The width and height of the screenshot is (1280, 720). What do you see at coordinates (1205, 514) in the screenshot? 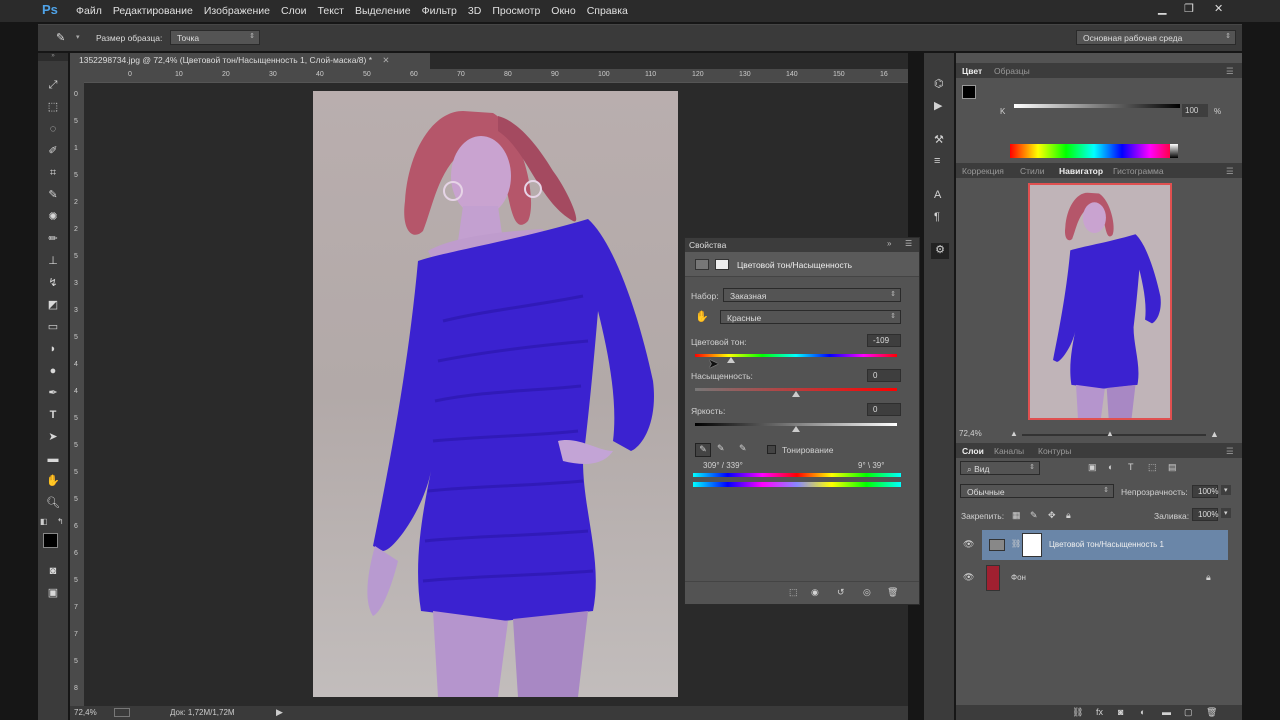
I see `fill-value: 100%` at bounding box center [1205, 514].